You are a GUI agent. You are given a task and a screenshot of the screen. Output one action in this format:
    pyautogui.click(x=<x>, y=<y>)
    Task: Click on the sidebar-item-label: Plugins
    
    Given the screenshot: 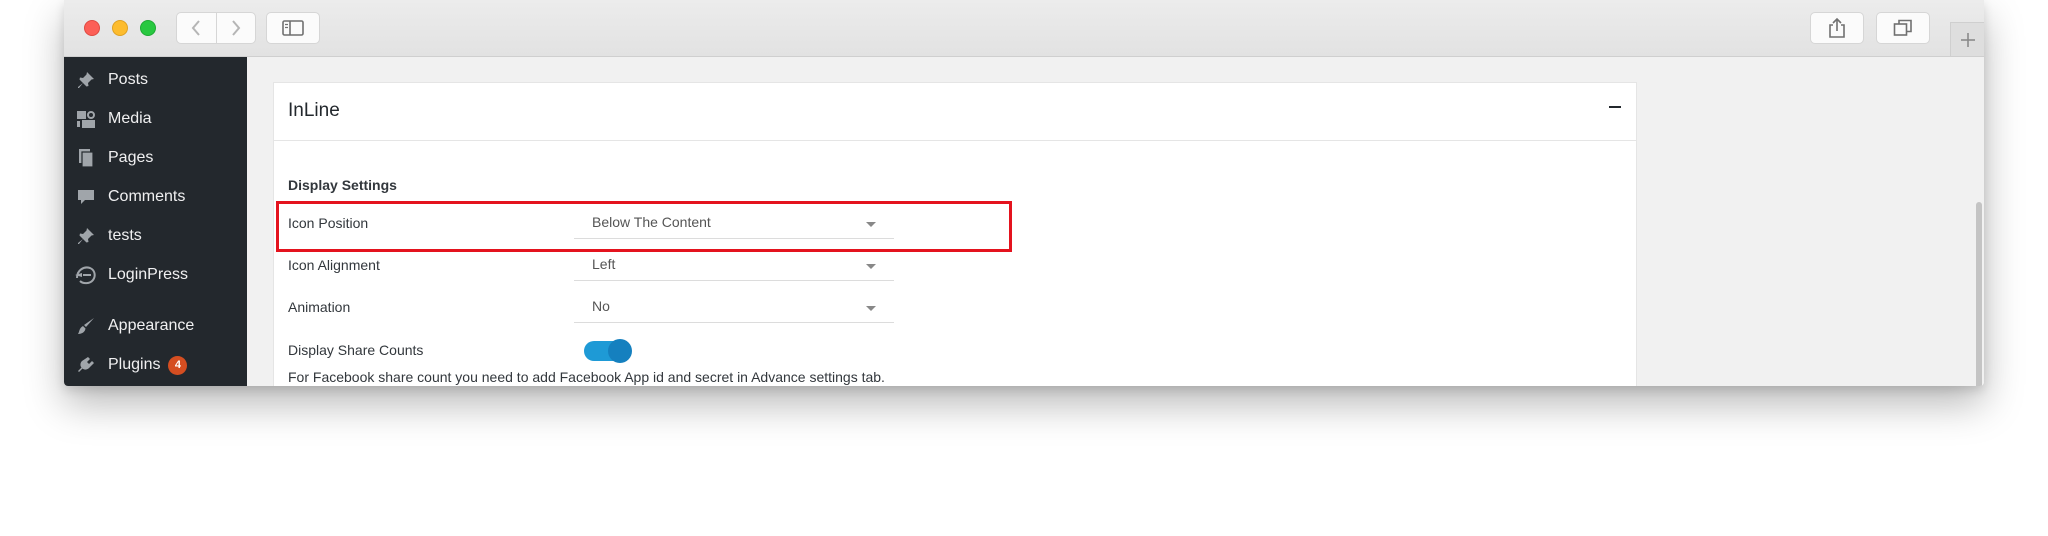 What is the action you would take?
    pyautogui.click(x=134, y=364)
    